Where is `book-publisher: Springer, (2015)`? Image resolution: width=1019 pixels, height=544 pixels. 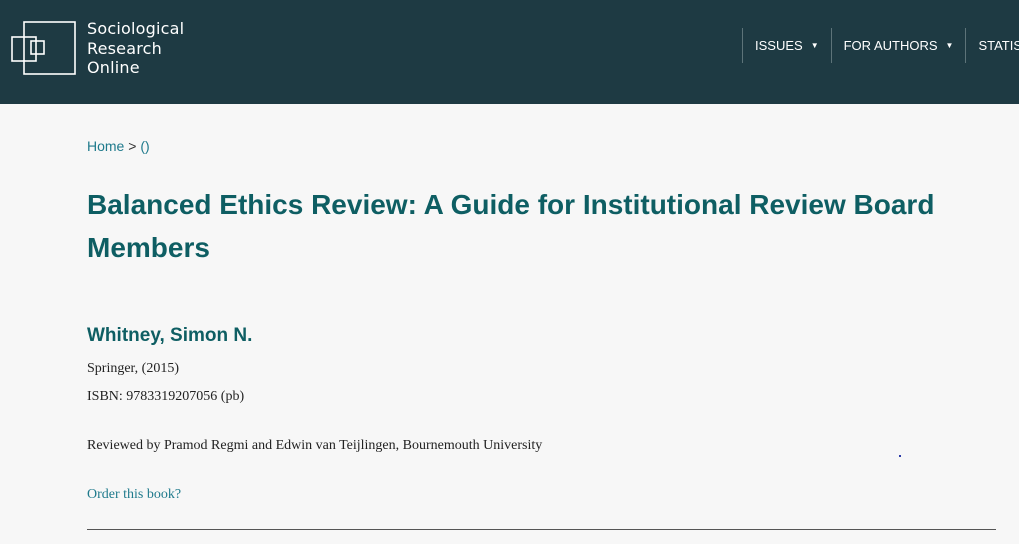 book-publisher: Springer, (2015) is located at coordinates (133, 368).